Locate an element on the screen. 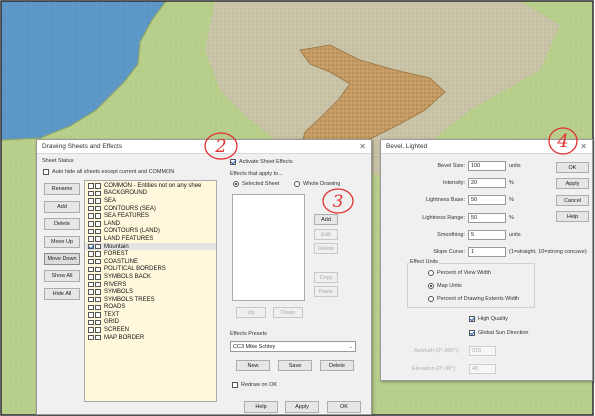 The height and width of the screenshot is (416, 595). selected-sheet-radio-row: Selected Sheet is located at coordinates (256, 184).